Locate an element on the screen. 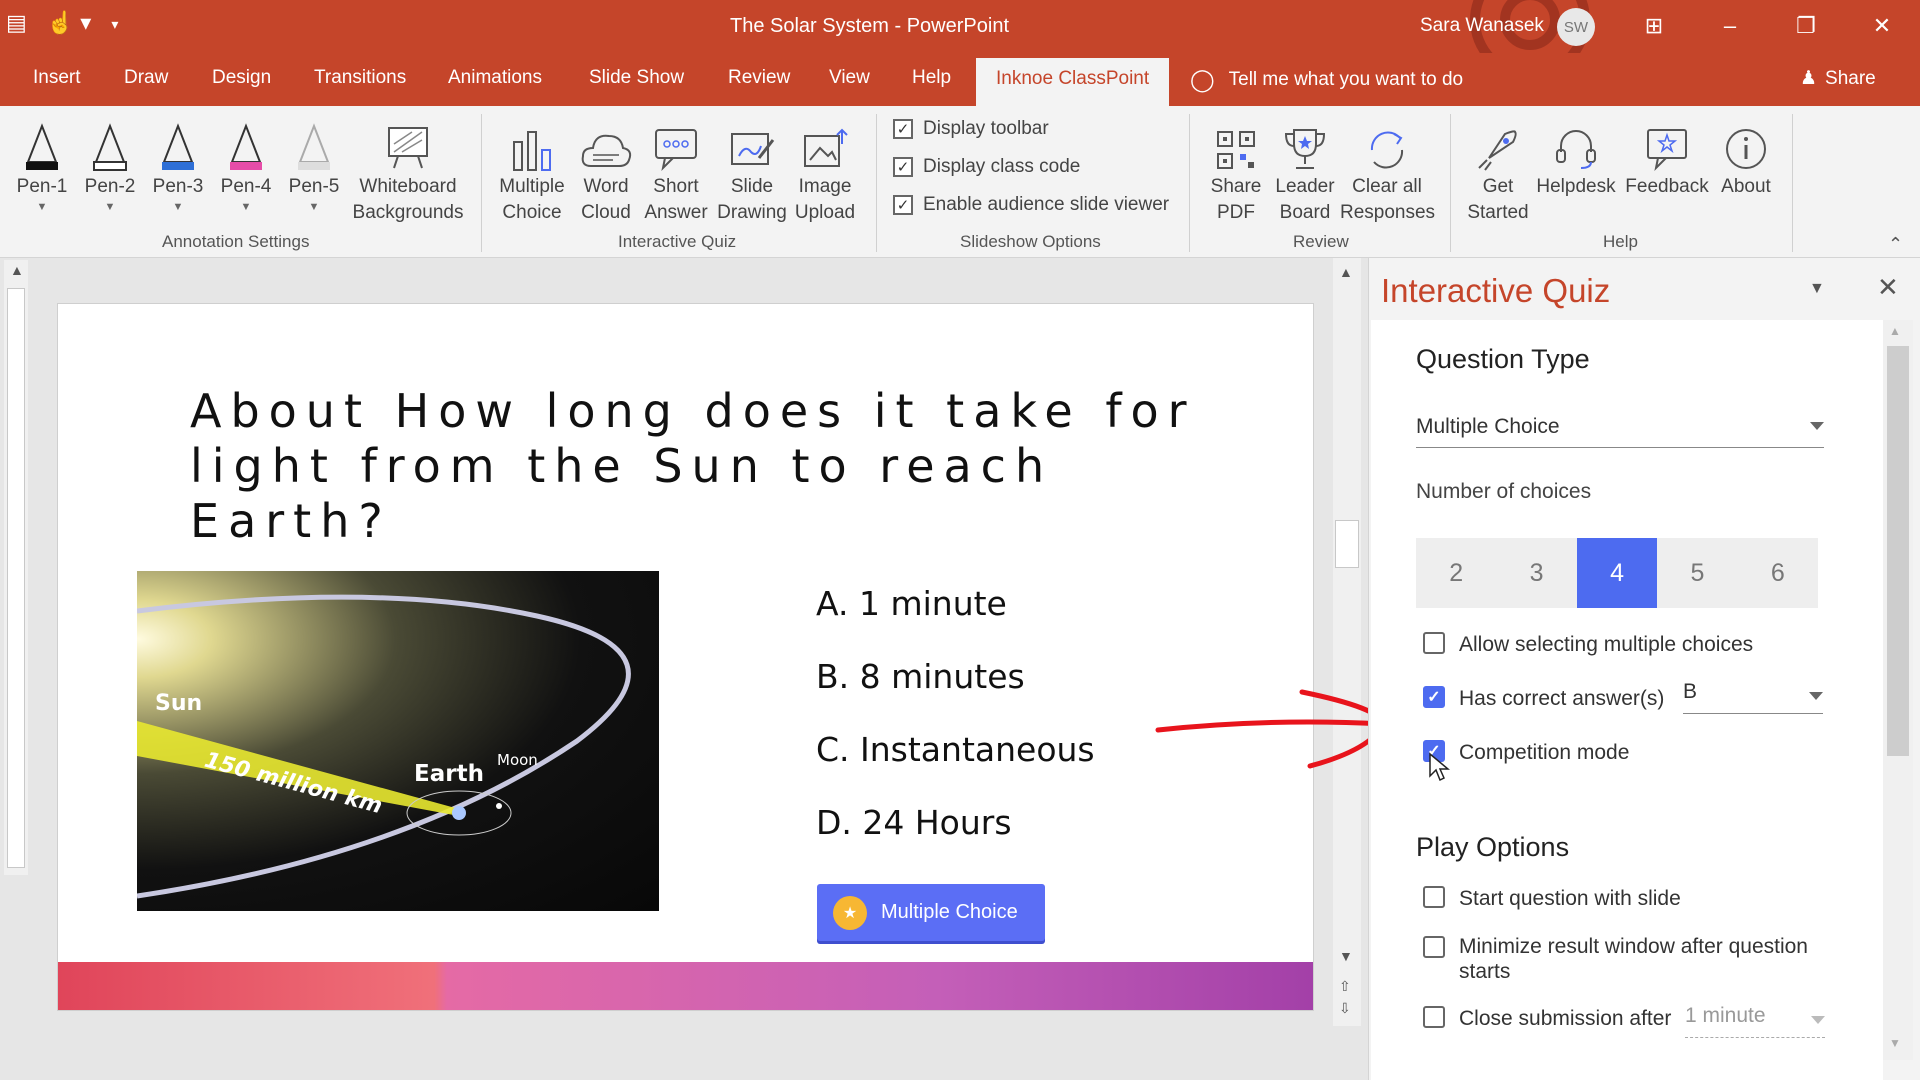 The width and height of the screenshot is (1920, 1080). next-slide-icon: ⇩ is located at coordinates (1345, 1008).